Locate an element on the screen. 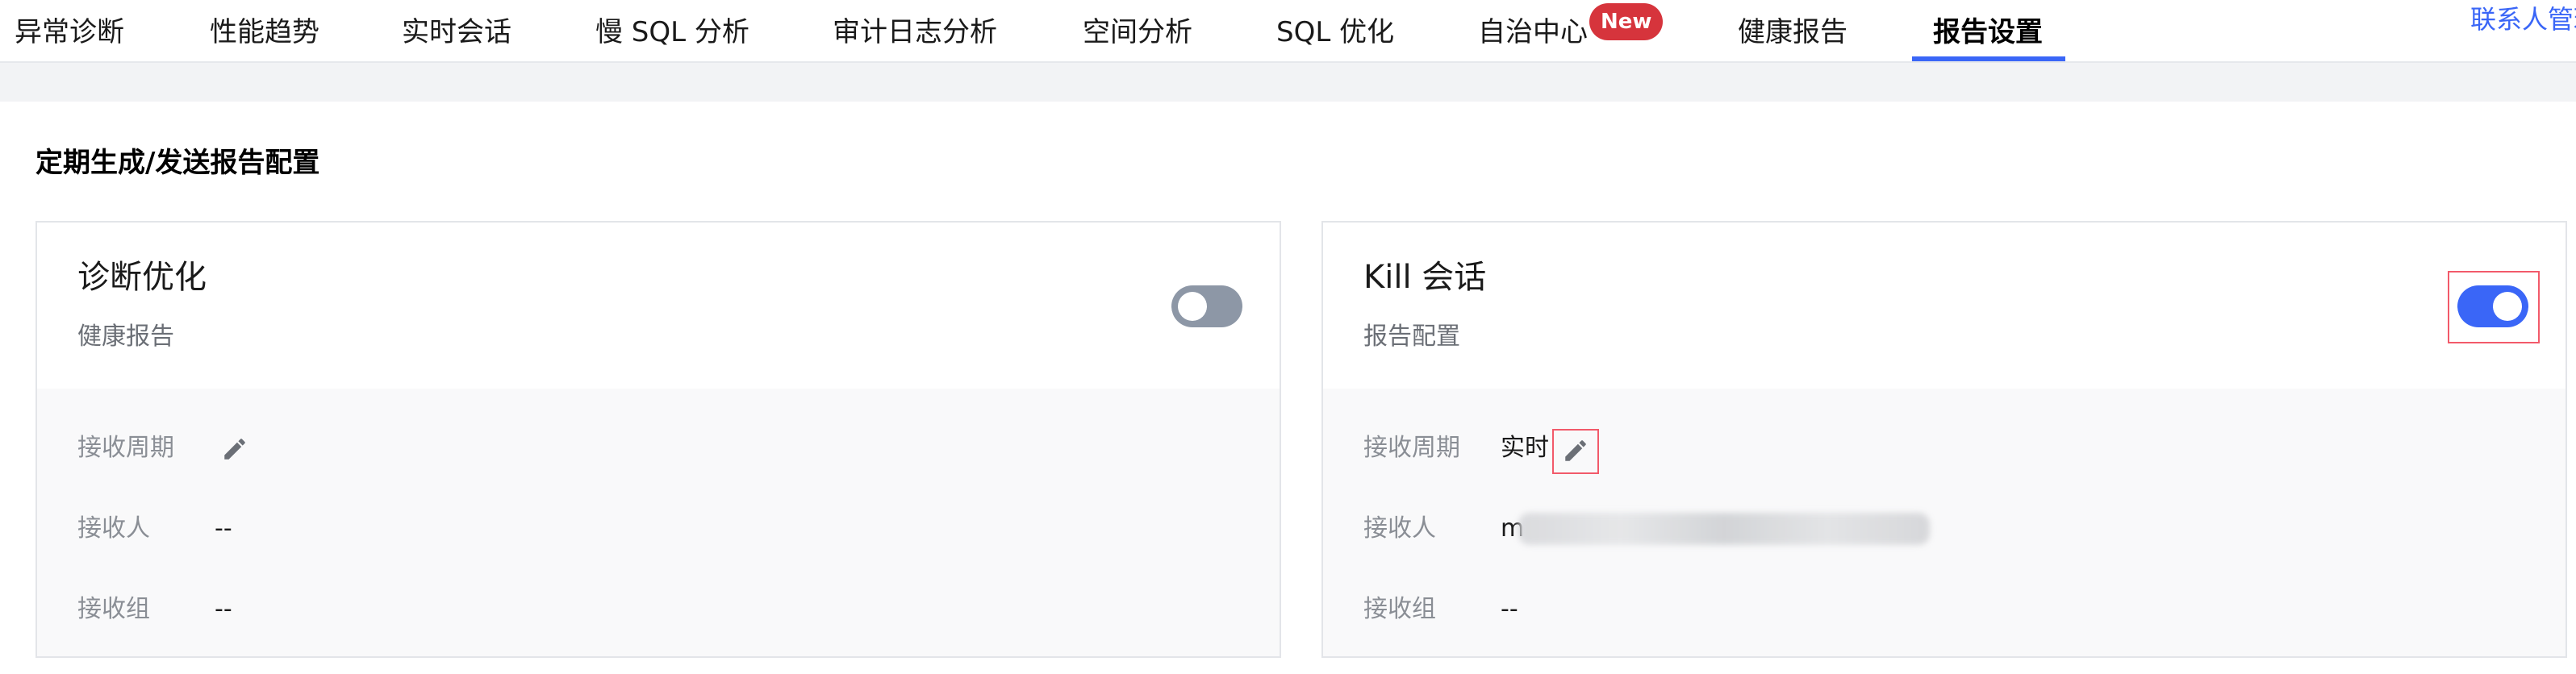 The width and height of the screenshot is (2576, 674). tab-performance-trend: 性能趋势 is located at coordinates (265, 32).